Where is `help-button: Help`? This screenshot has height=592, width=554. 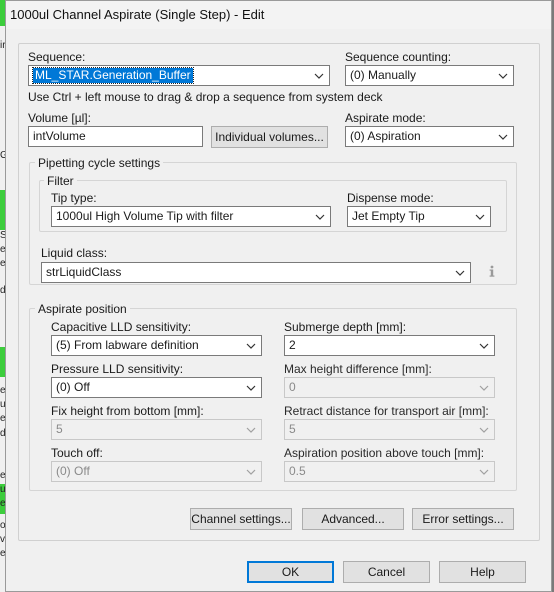 help-button: Help is located at coordinates (482, 572).